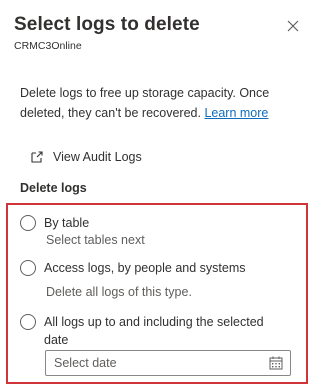 The height and width of the screenshot is (392, 320). What do you see at coordinates (37, 157) in the screenshot?
I see `external-link-icon` at bounding box center [37, 157].